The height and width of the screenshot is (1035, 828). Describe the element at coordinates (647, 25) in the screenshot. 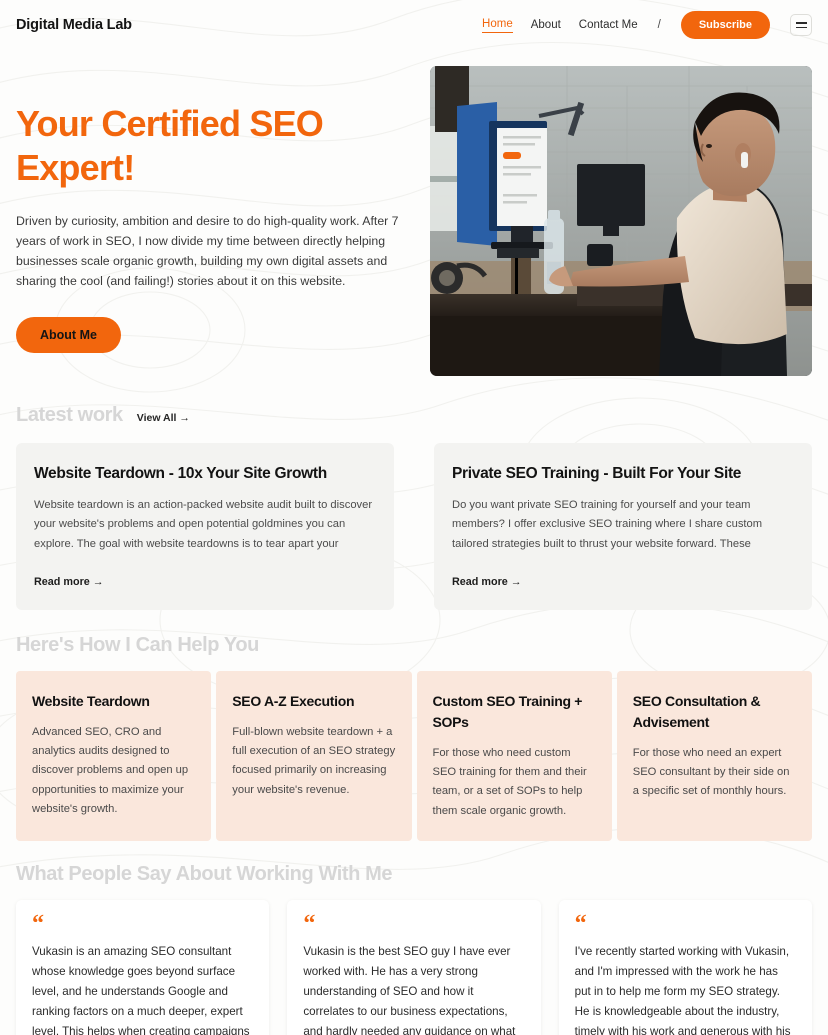

I see `main-navigation: Home About Contact Me / Subscribe` at that location.